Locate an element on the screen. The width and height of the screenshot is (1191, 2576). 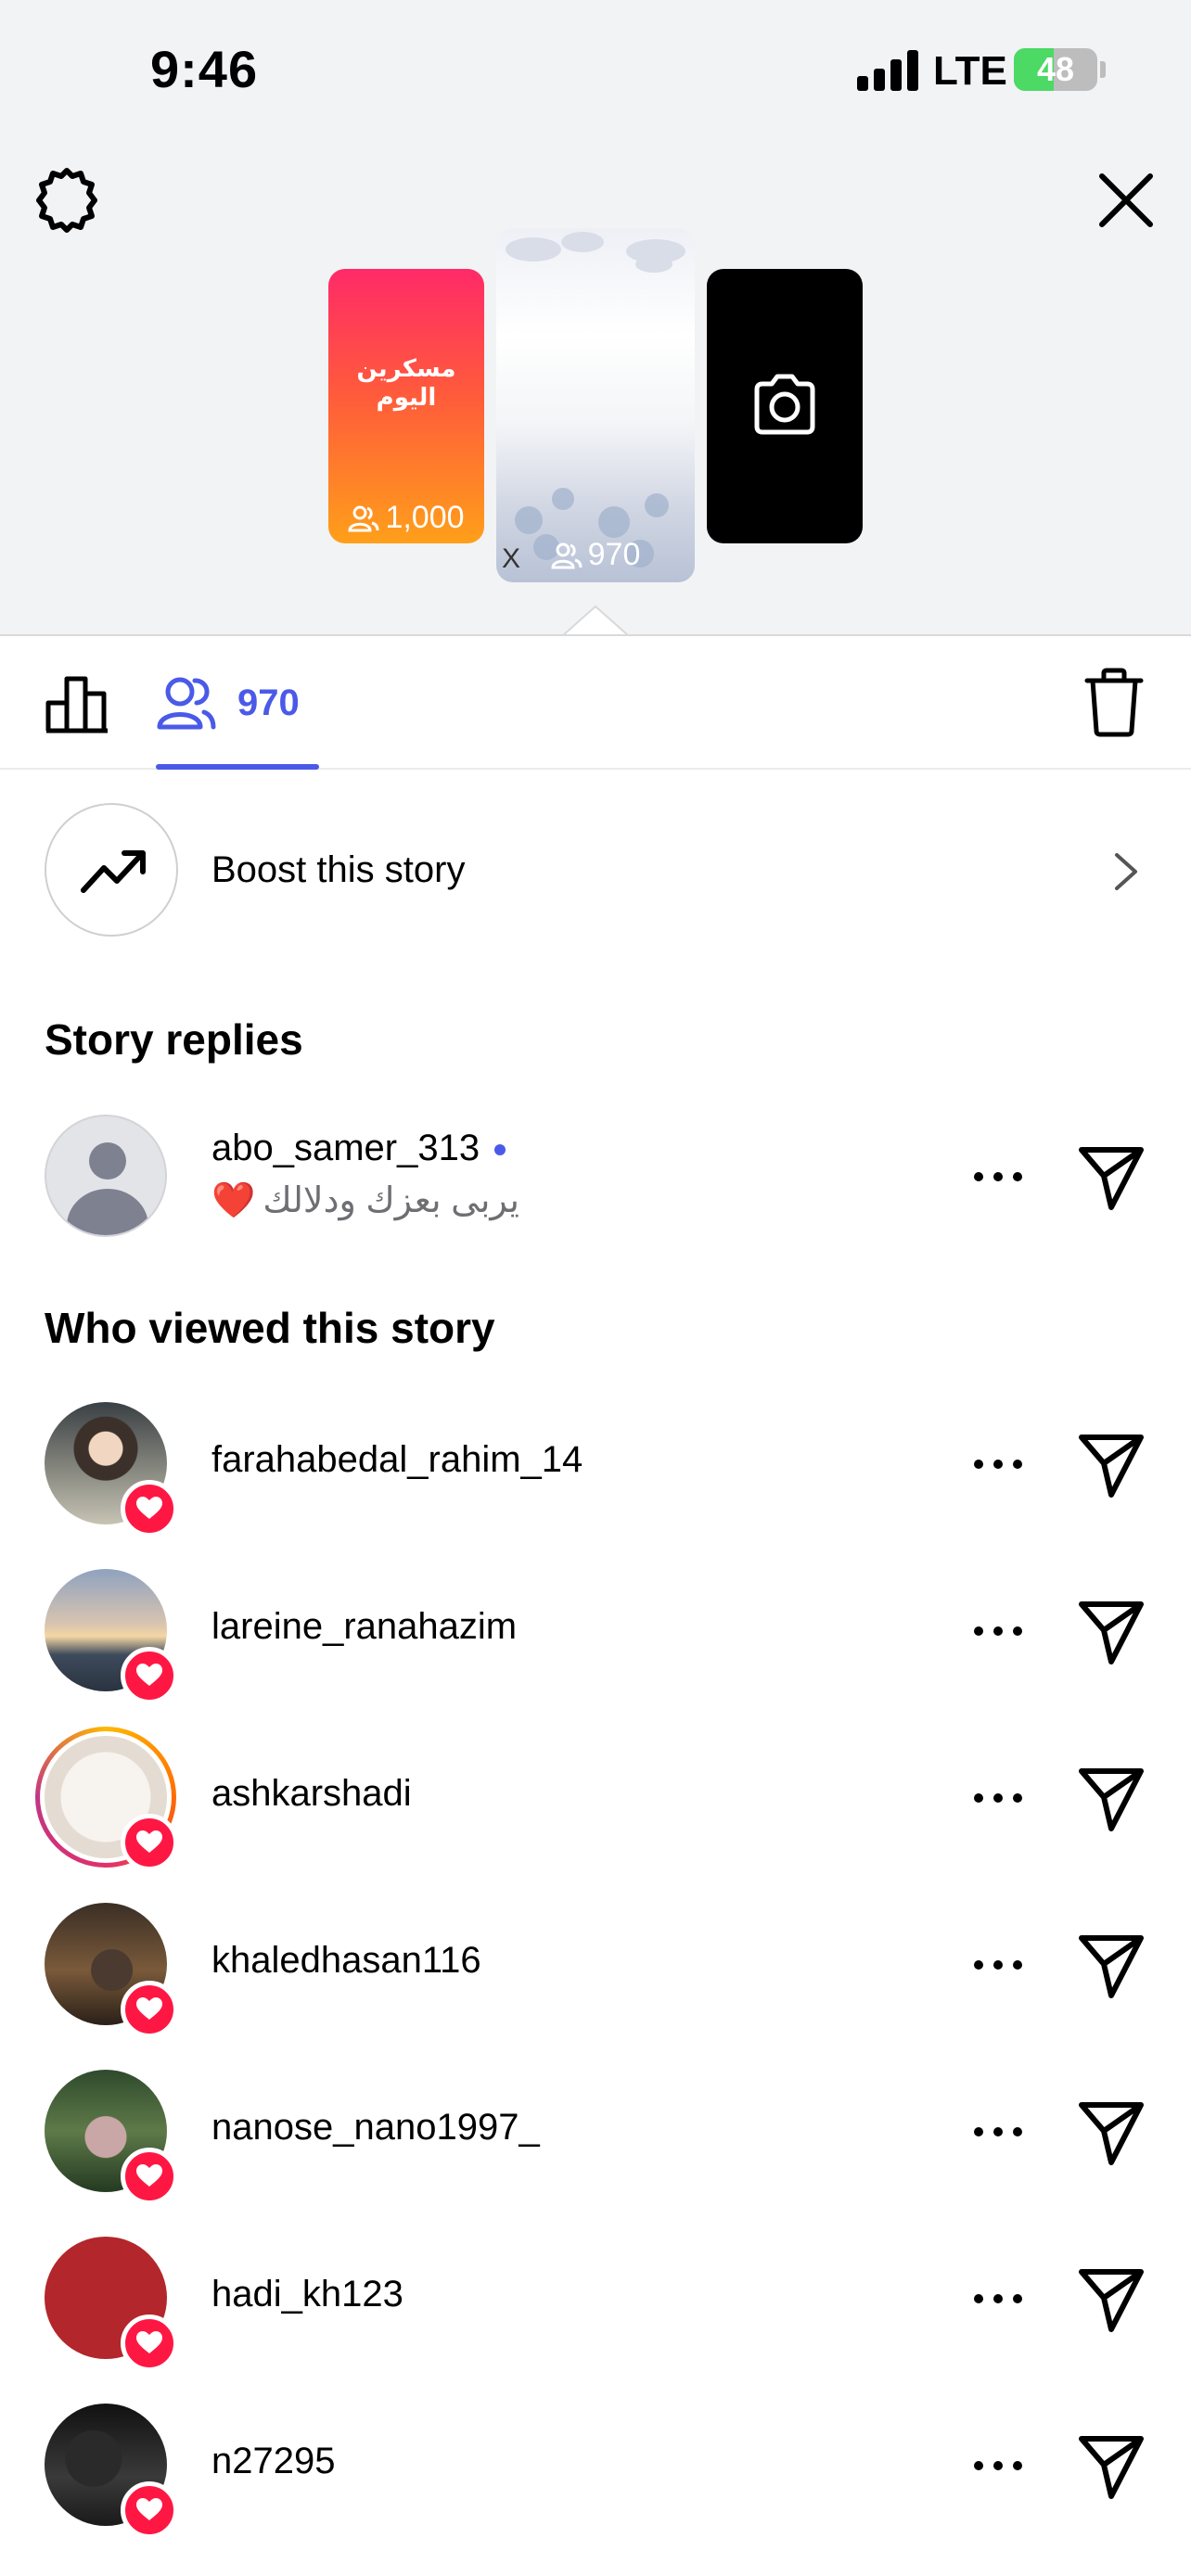
close-button is located at coordinates (1126, 201).